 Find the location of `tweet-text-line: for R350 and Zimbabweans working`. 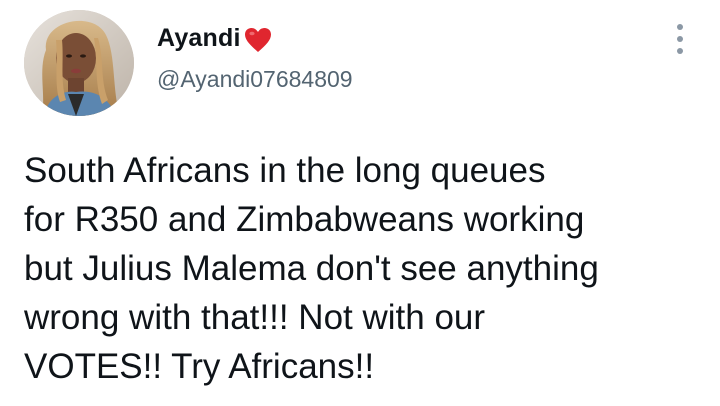

tweet-text-line: for R350 and Zimbabweans working is located at coordinates (304, 219).